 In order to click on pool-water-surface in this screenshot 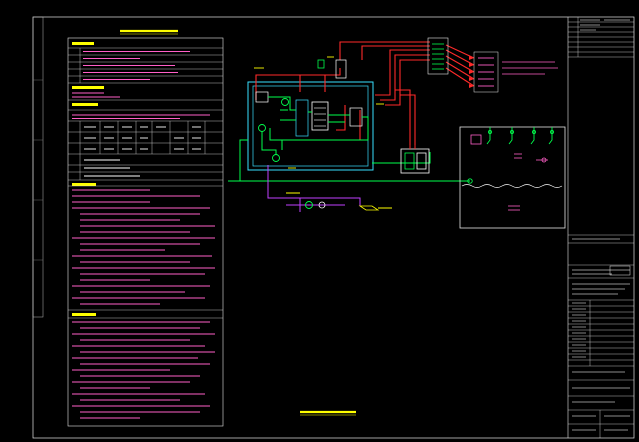, I will do `click(512, 186)`.